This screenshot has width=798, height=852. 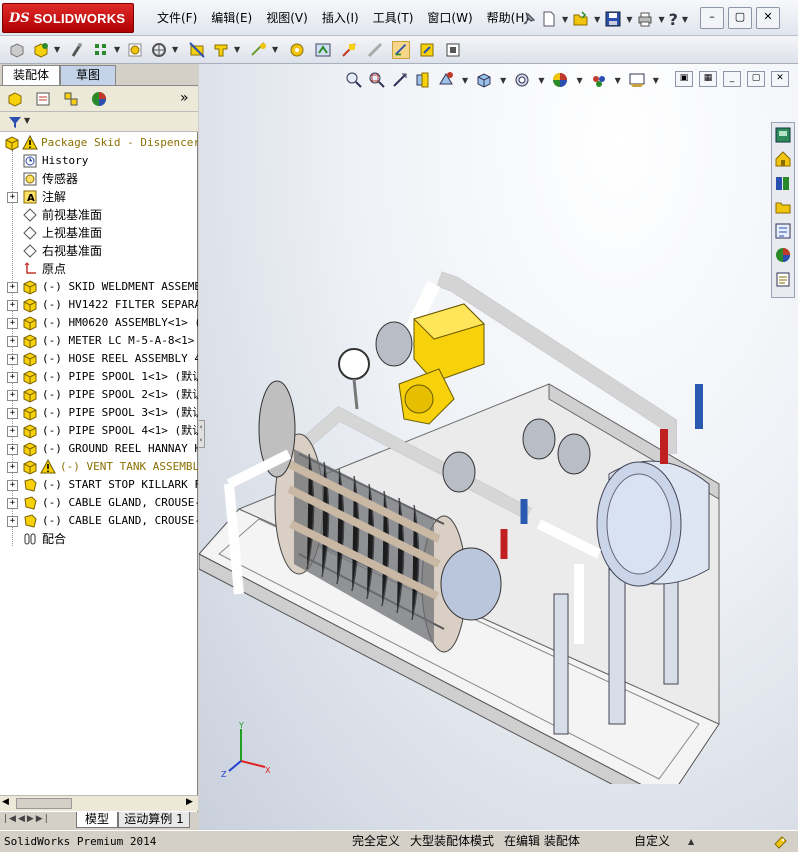 What do you see at coordinates (99, 215) in the screenshot?
I see `tree-item: 前视基准面` at bounding box center [99, 215].